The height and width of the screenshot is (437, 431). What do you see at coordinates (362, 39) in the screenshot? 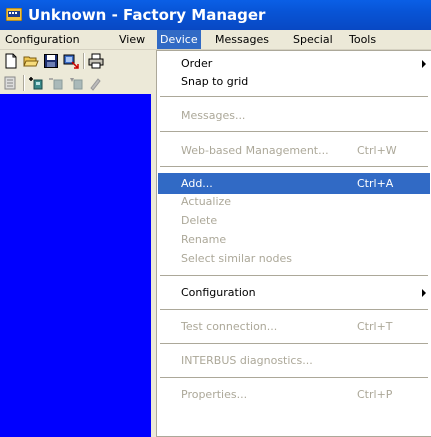
I see `menu-tools: Tools` at bounding box center [362, 39].